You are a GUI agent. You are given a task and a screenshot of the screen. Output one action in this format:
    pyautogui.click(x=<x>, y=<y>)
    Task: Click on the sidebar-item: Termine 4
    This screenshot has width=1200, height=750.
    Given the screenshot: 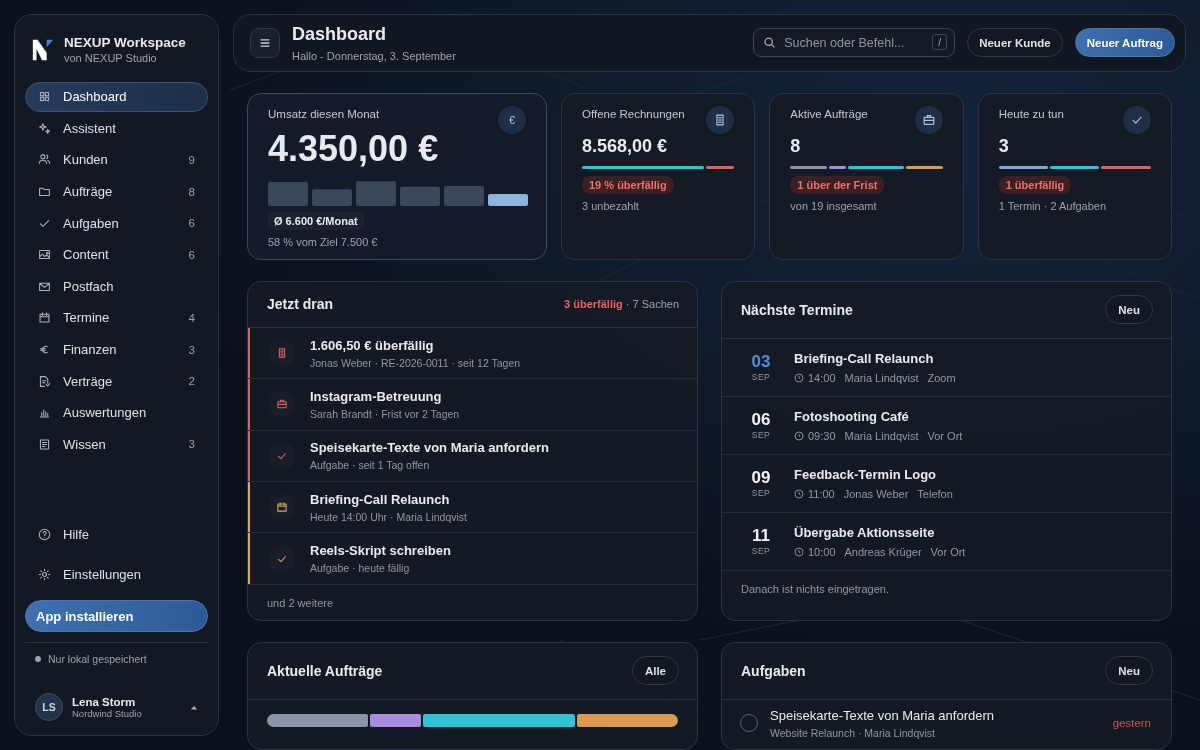 What is the action you would take?
    pyautogui.click(x=116, y=318)
    